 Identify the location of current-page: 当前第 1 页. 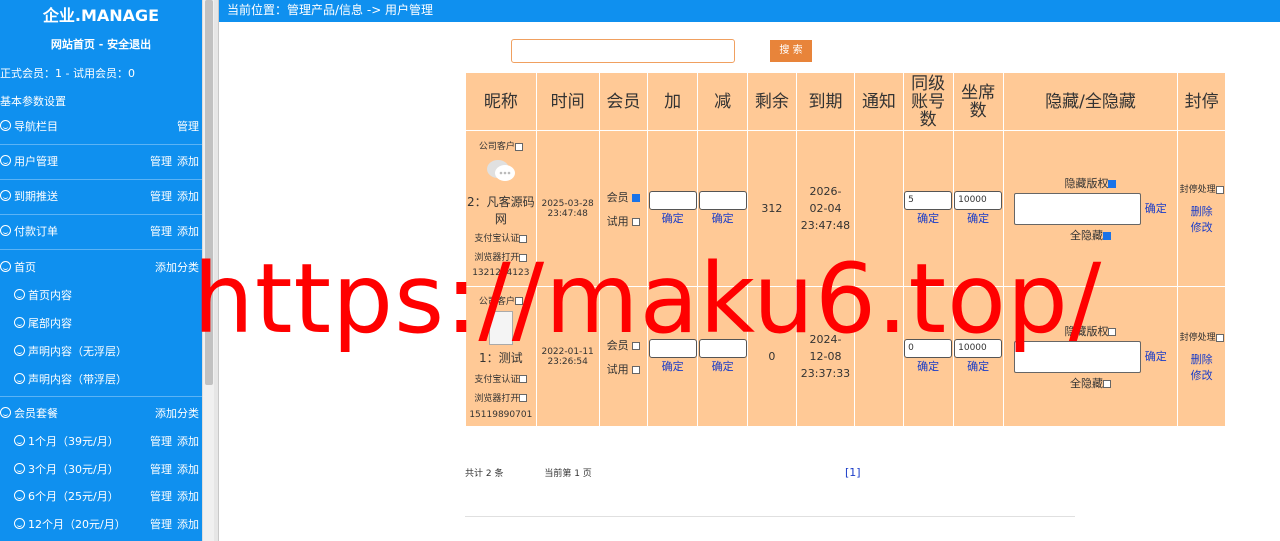
(568, 474).